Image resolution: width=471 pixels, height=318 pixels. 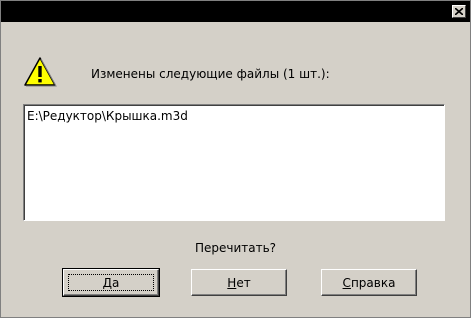 I want to click on close-button, so click(x=459, y=11).